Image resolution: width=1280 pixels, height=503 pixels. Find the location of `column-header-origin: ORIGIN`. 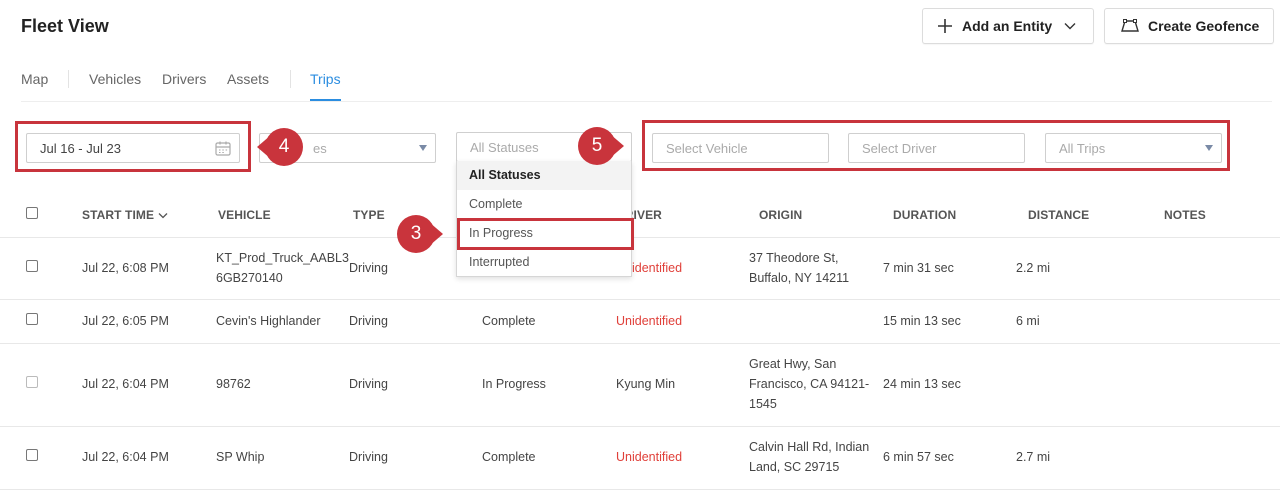

column-header-origin: ORIGIN is located at coordinates (780, 215).